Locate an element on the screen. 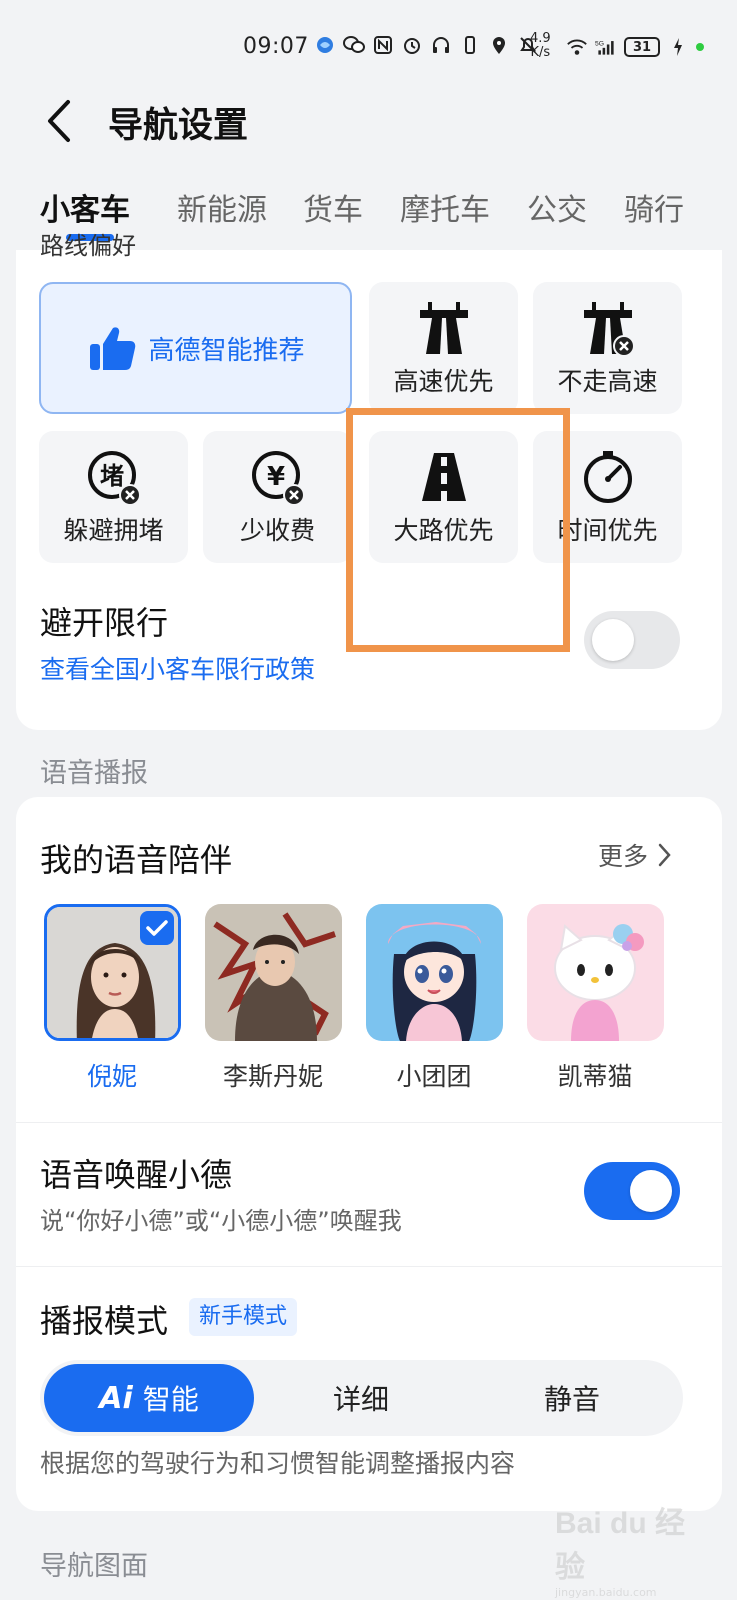 This screenshot has height=1600, width=737. less-toll-icon: ¥ is located at coordinates (278, 478).